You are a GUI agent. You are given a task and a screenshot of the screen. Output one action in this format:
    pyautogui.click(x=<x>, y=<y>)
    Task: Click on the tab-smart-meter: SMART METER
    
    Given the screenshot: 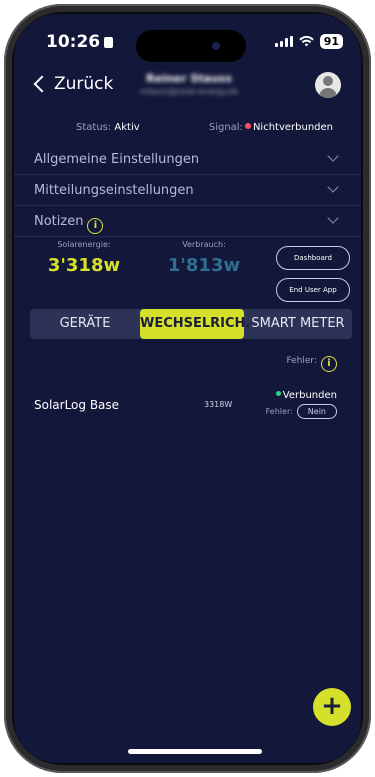 What is the action you would take?
    pyautogui.click(x=298, y=324)
    